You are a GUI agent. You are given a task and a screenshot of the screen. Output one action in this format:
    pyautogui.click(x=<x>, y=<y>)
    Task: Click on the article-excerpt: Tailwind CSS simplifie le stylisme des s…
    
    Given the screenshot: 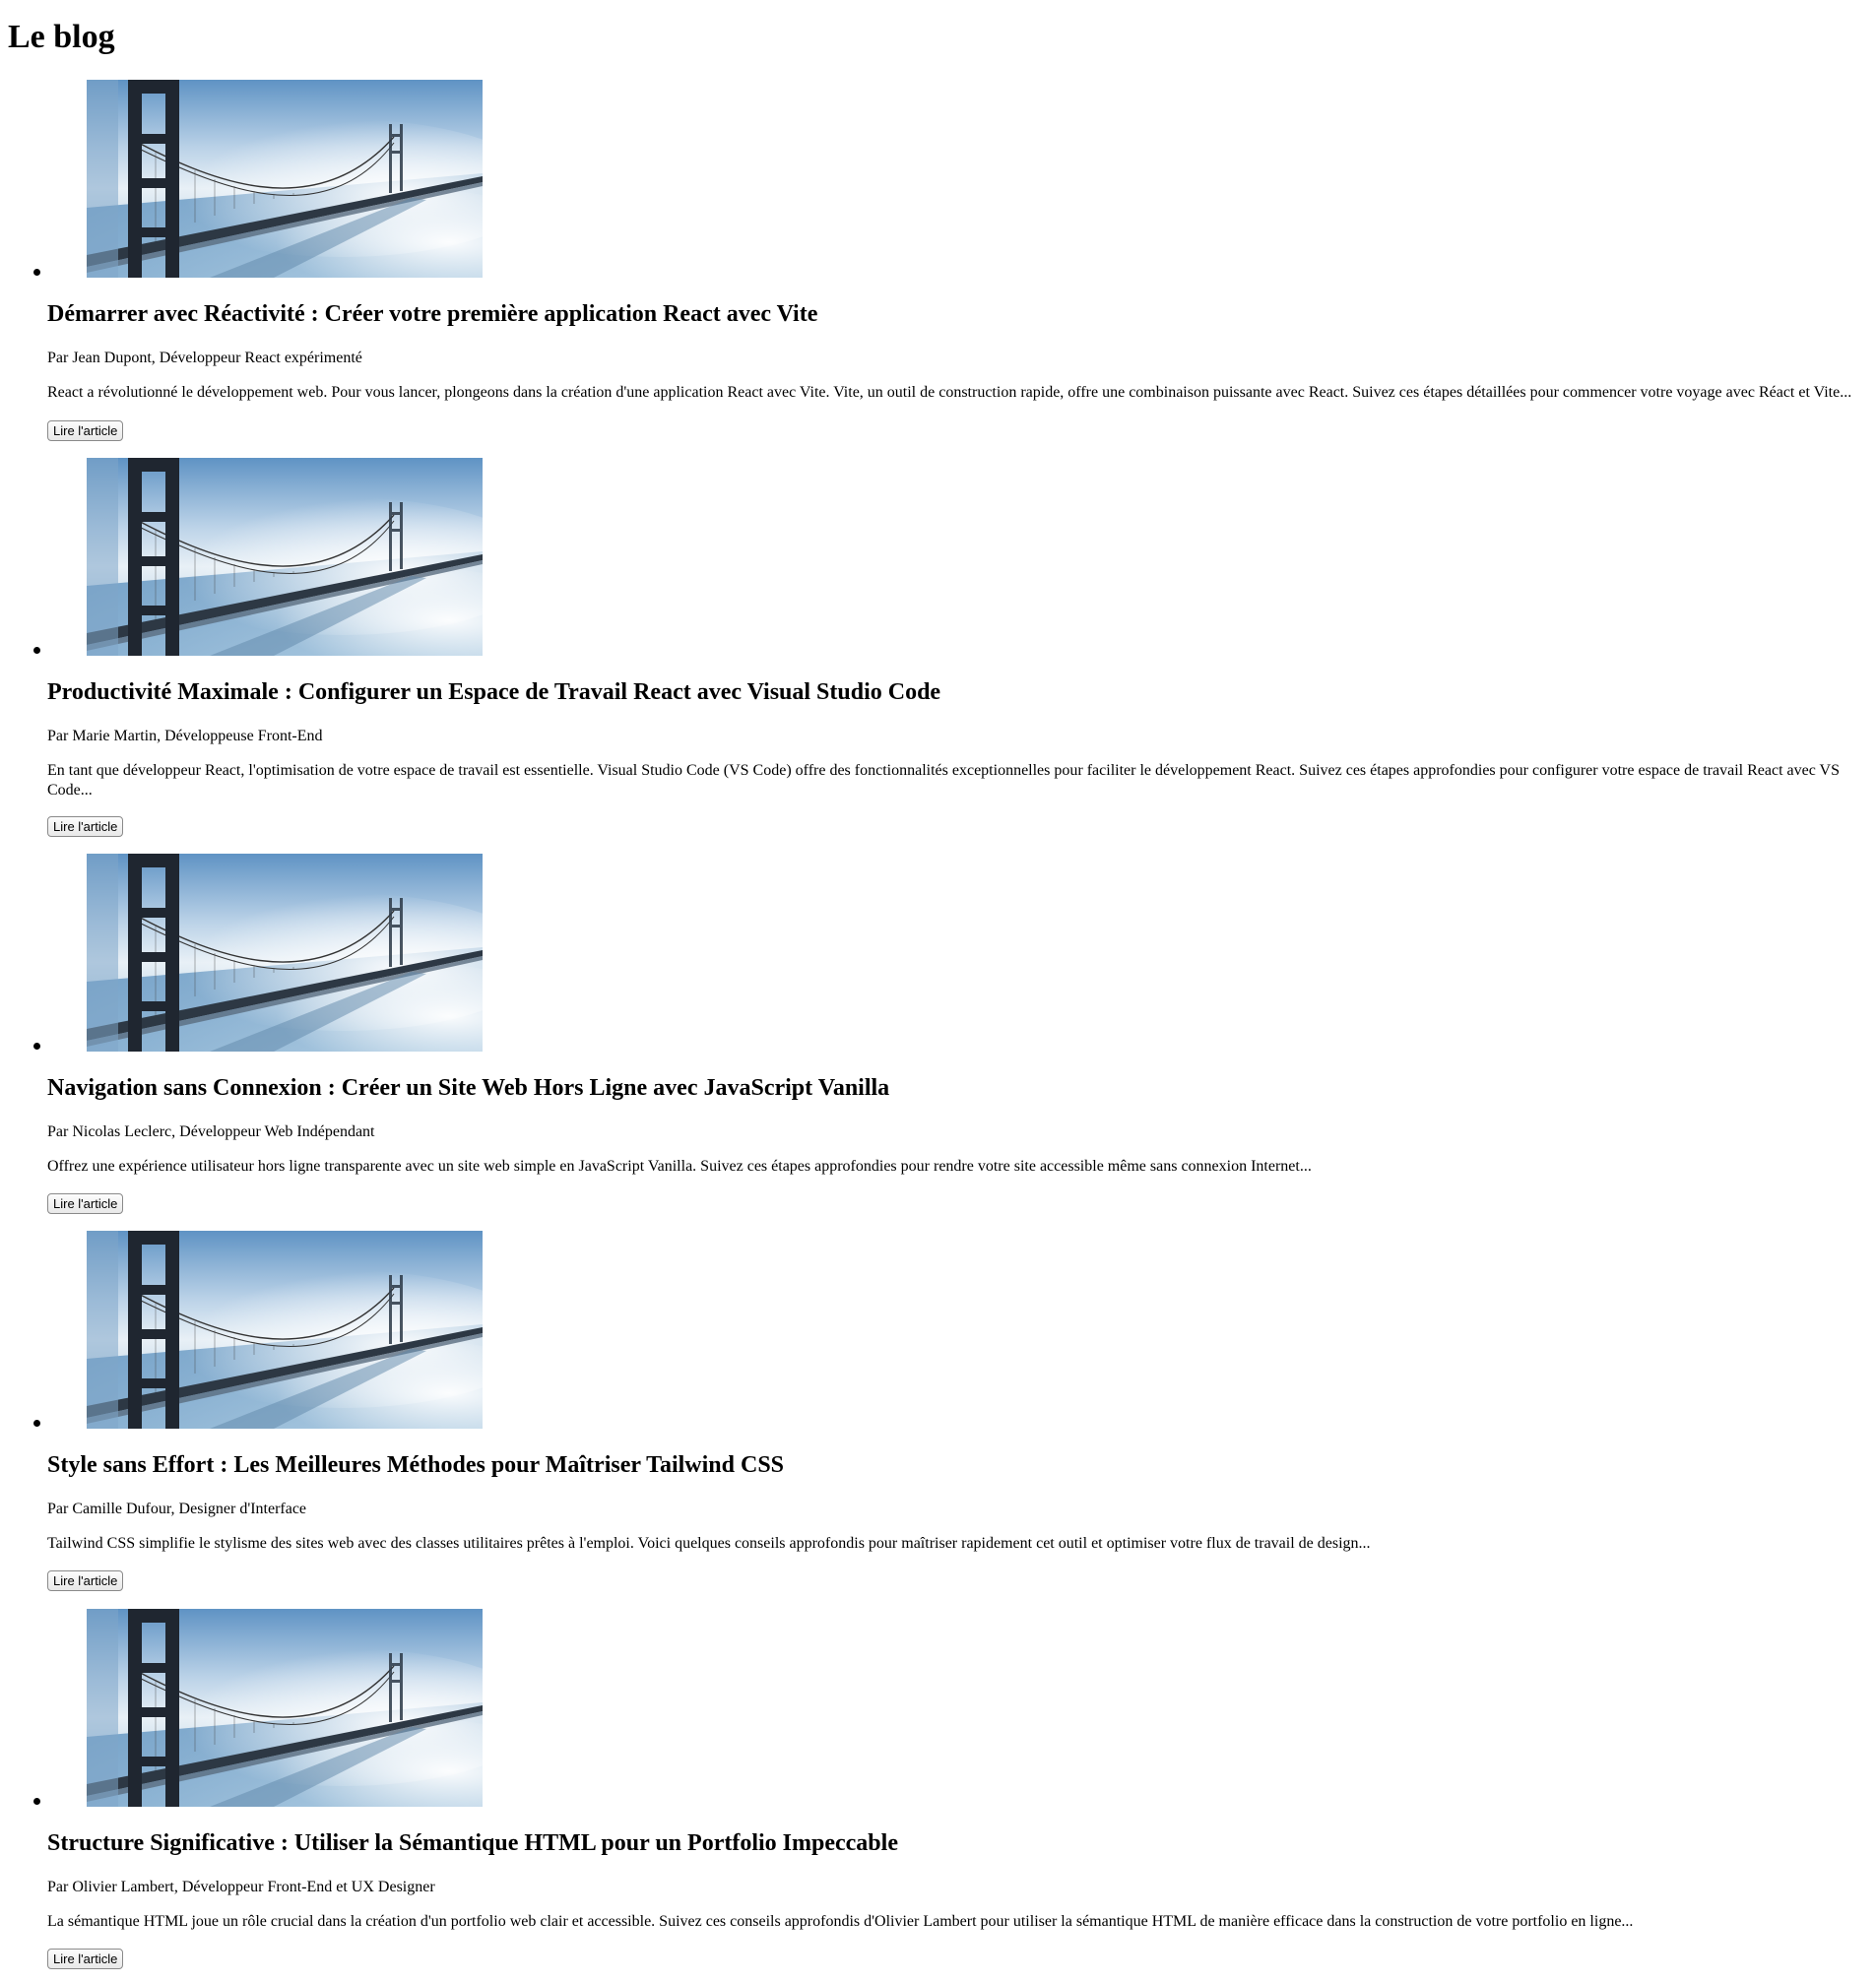 What is the action you would take?
    pyautogui.click(x=709, y=1543)
    